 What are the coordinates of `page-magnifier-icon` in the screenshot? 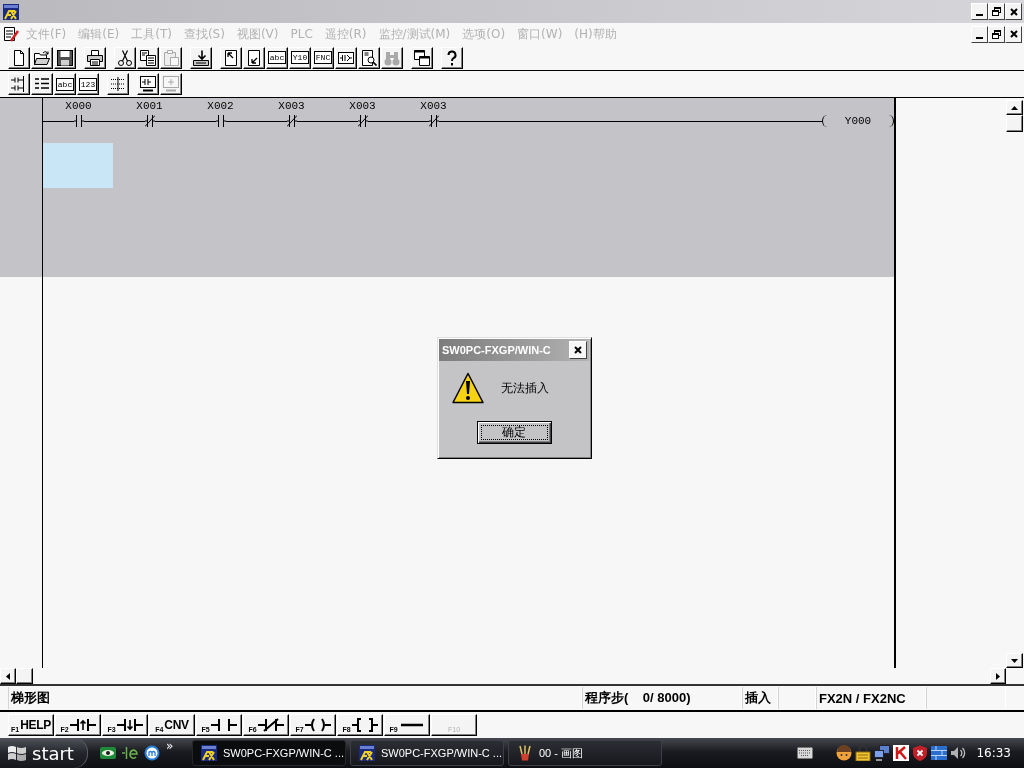 It's located at (369, 57).